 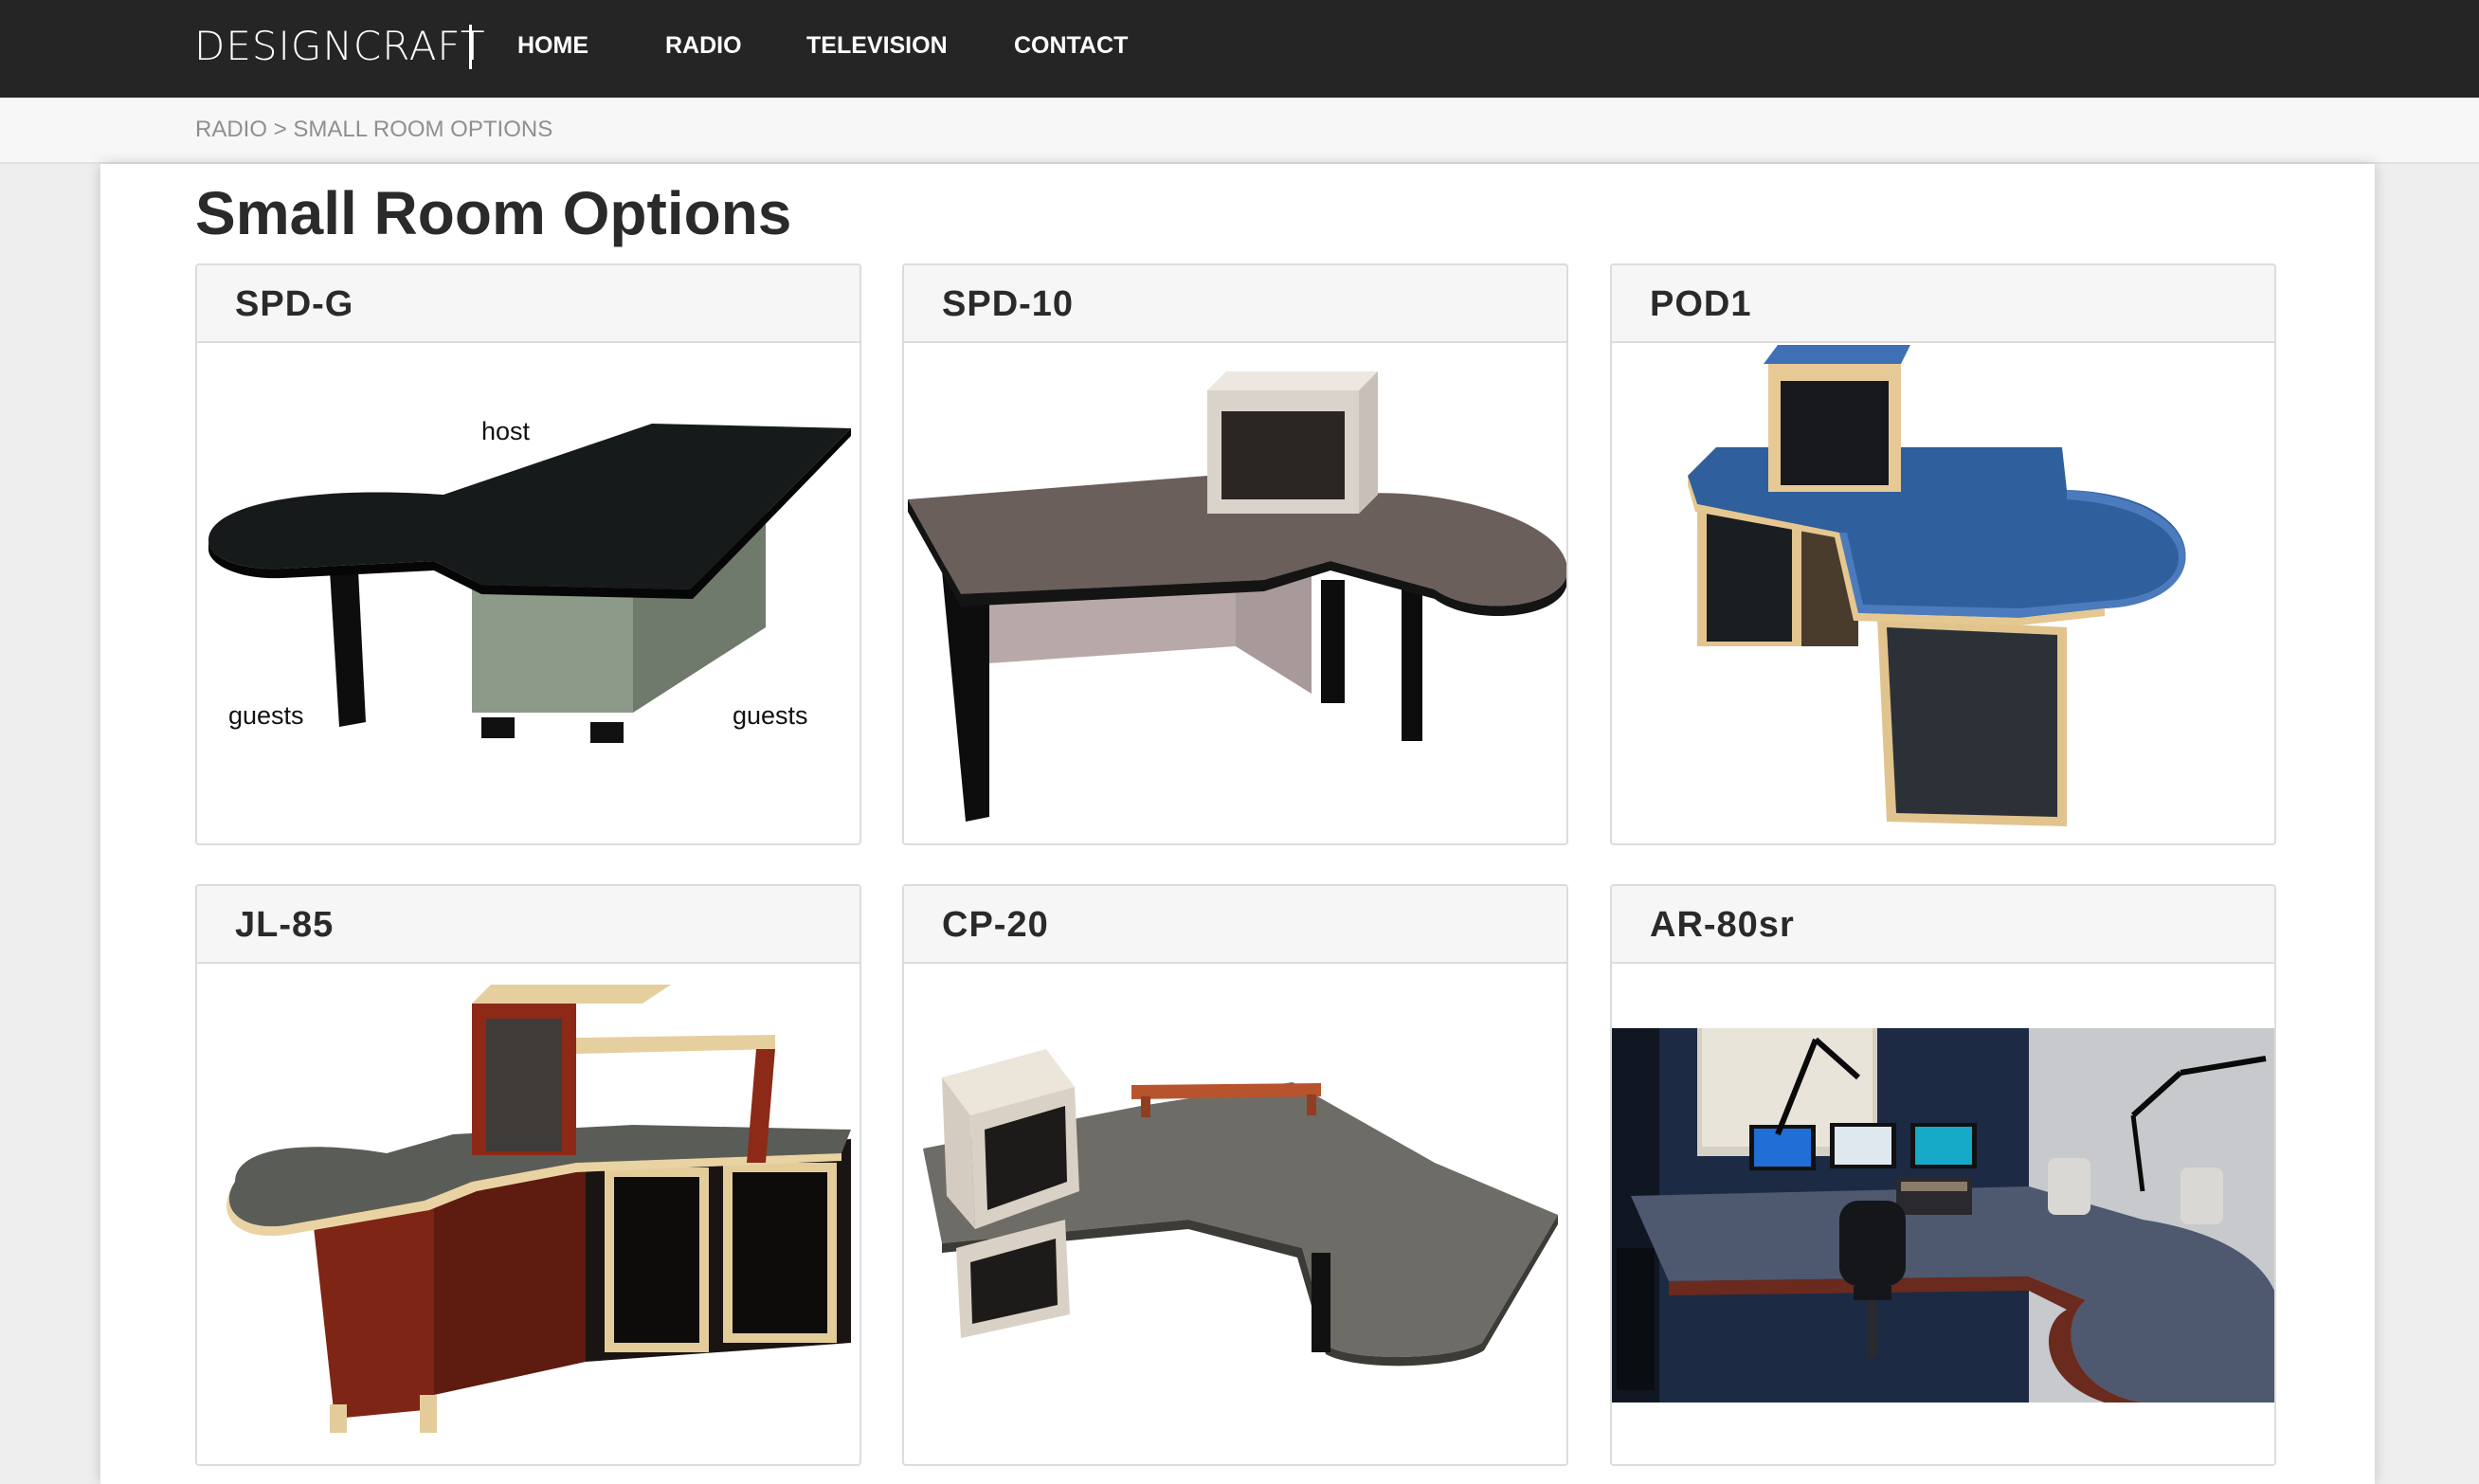 What do you see at coordinates (340, 46) in the screenshot?
I see `designcraft-logo: DESIGNCRAFT` at bounding box center [340, 46].